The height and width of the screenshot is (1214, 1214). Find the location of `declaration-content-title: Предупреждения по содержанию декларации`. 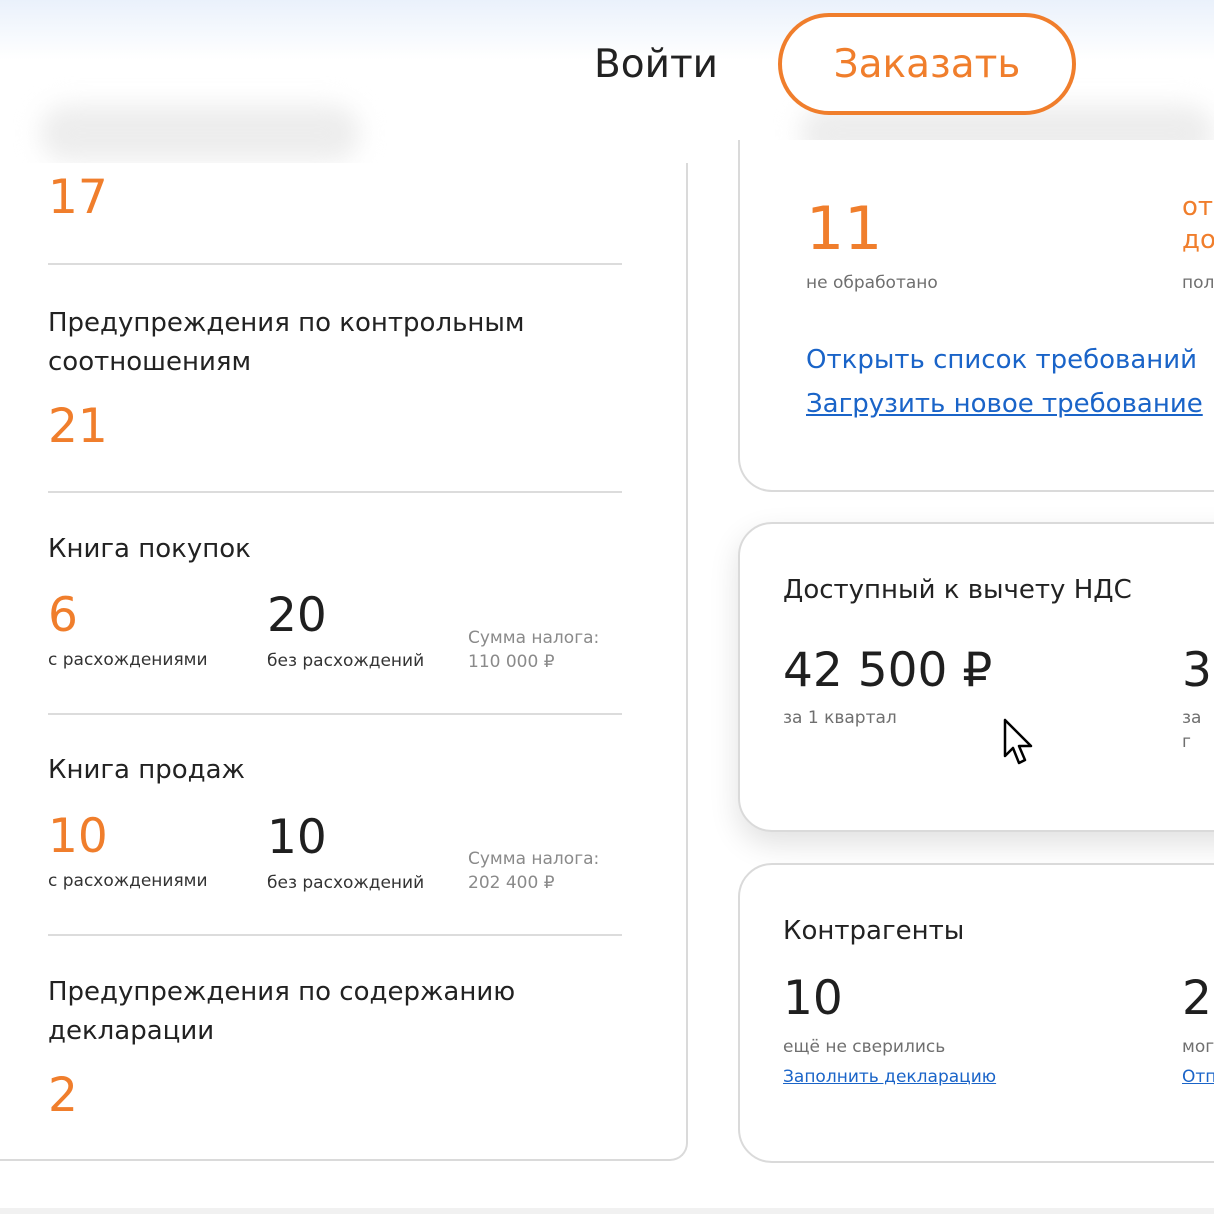

declaration-content-title: Предупреждения по содержанию декларации is located at coordinates (282, 1011).